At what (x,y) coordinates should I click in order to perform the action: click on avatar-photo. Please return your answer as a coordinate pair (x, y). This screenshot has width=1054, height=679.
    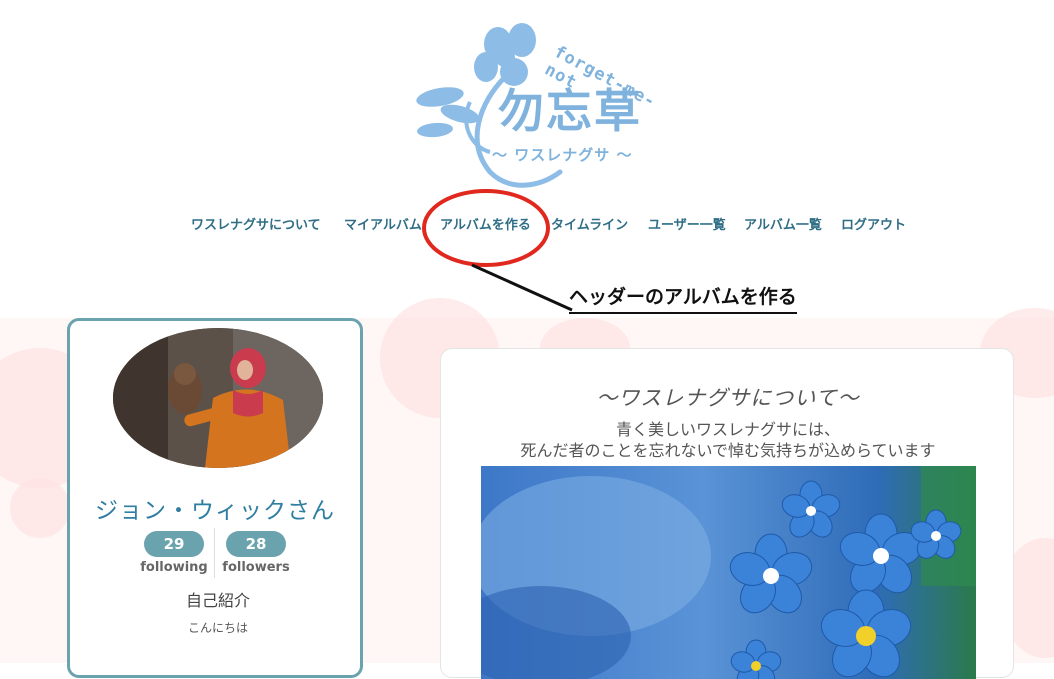
    Looking at the image, I should click on (218, 398).